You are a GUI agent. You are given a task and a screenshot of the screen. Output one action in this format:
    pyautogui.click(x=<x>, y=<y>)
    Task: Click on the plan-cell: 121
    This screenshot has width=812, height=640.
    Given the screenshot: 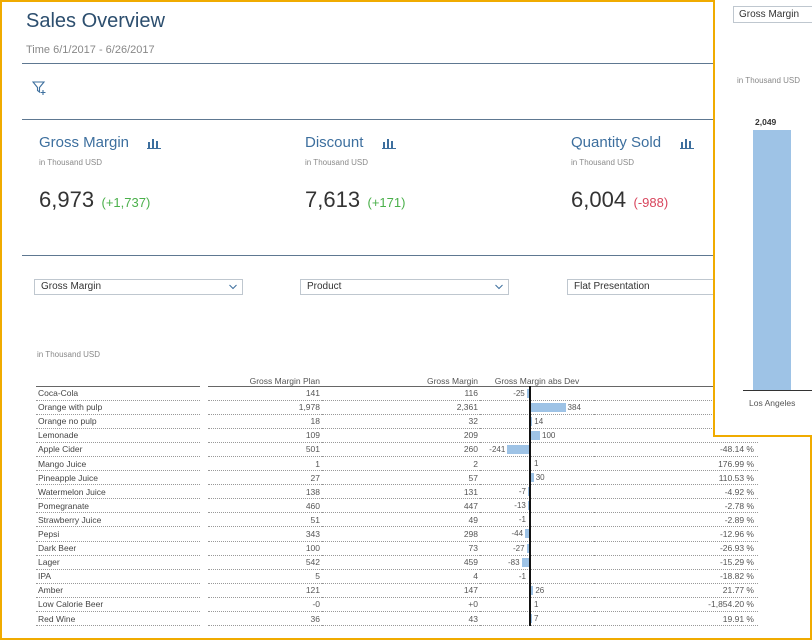 What is the action you would take?
    pyautogui.click(x=265, y=590)
    